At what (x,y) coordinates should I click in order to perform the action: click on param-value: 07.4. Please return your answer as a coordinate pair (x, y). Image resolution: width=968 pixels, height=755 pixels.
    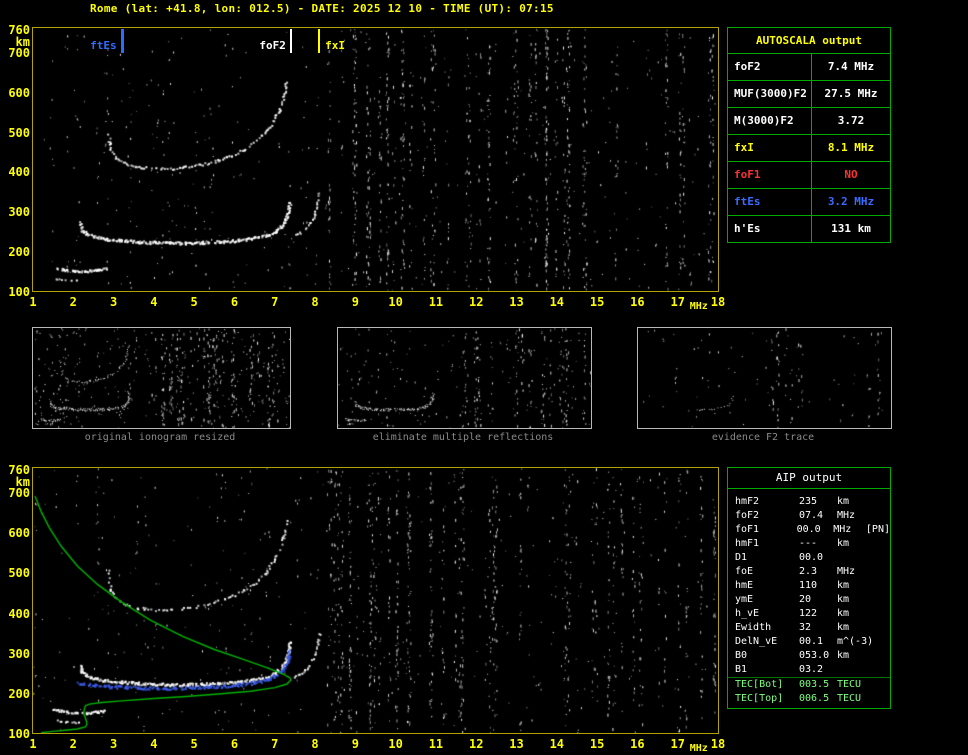
    Looking at the image, I should click on (811, 515).